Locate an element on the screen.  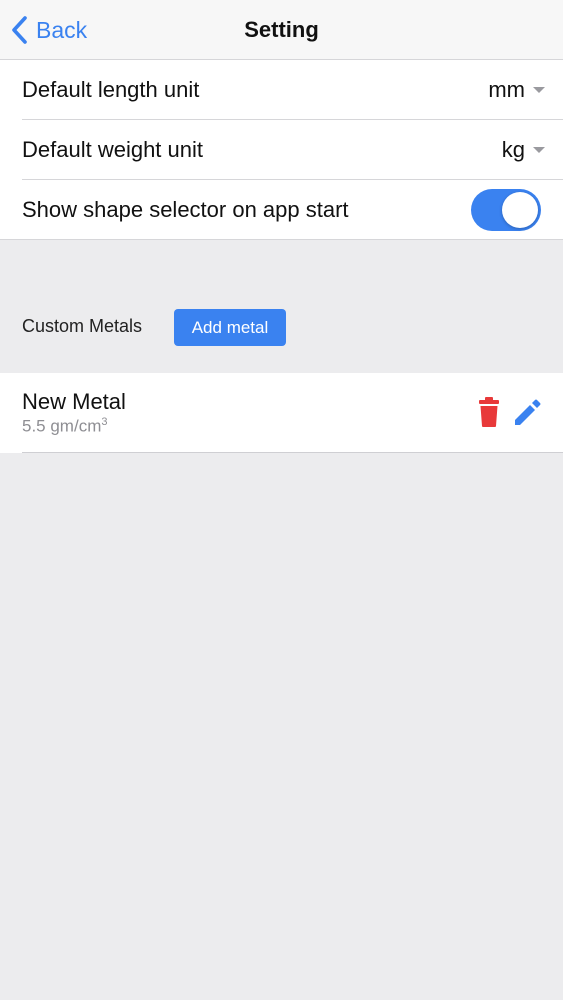
shape-selector-toggle is located at coordinates (506, 210).